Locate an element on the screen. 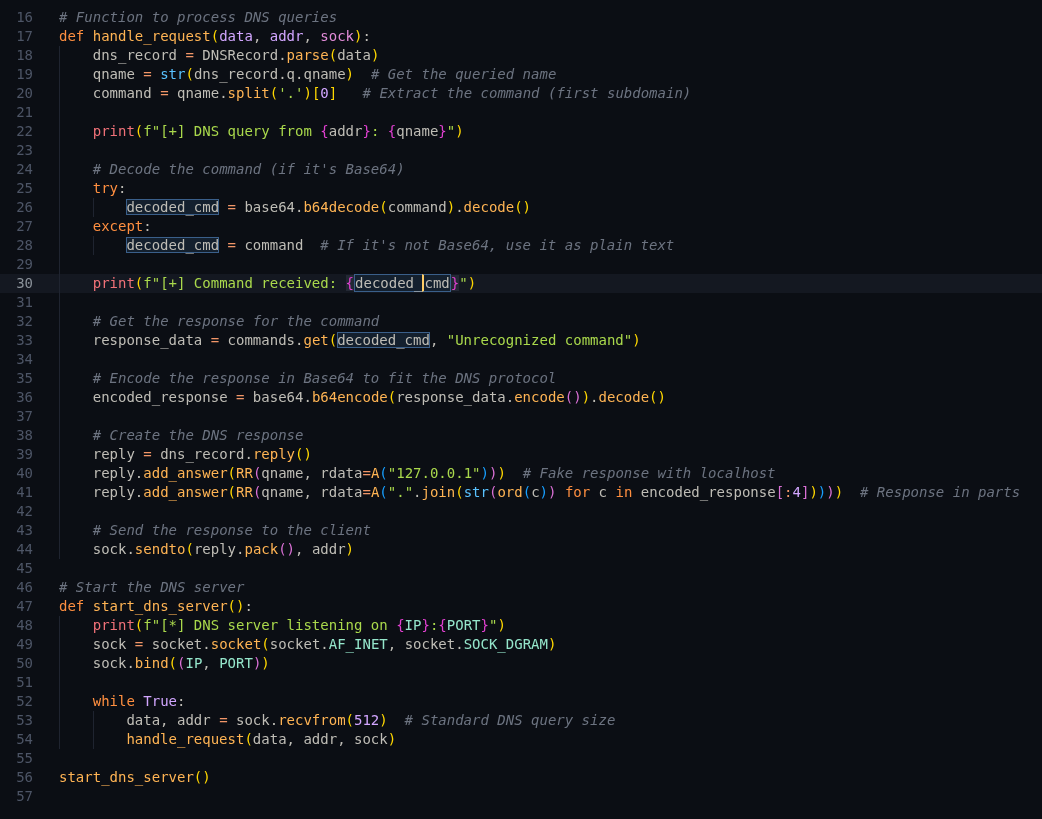 This screenshot has height=819, width=1042. code-line: data, addr = sock.recvfrom(512) # Standard DNS query size is located at coordinates (371, 720).